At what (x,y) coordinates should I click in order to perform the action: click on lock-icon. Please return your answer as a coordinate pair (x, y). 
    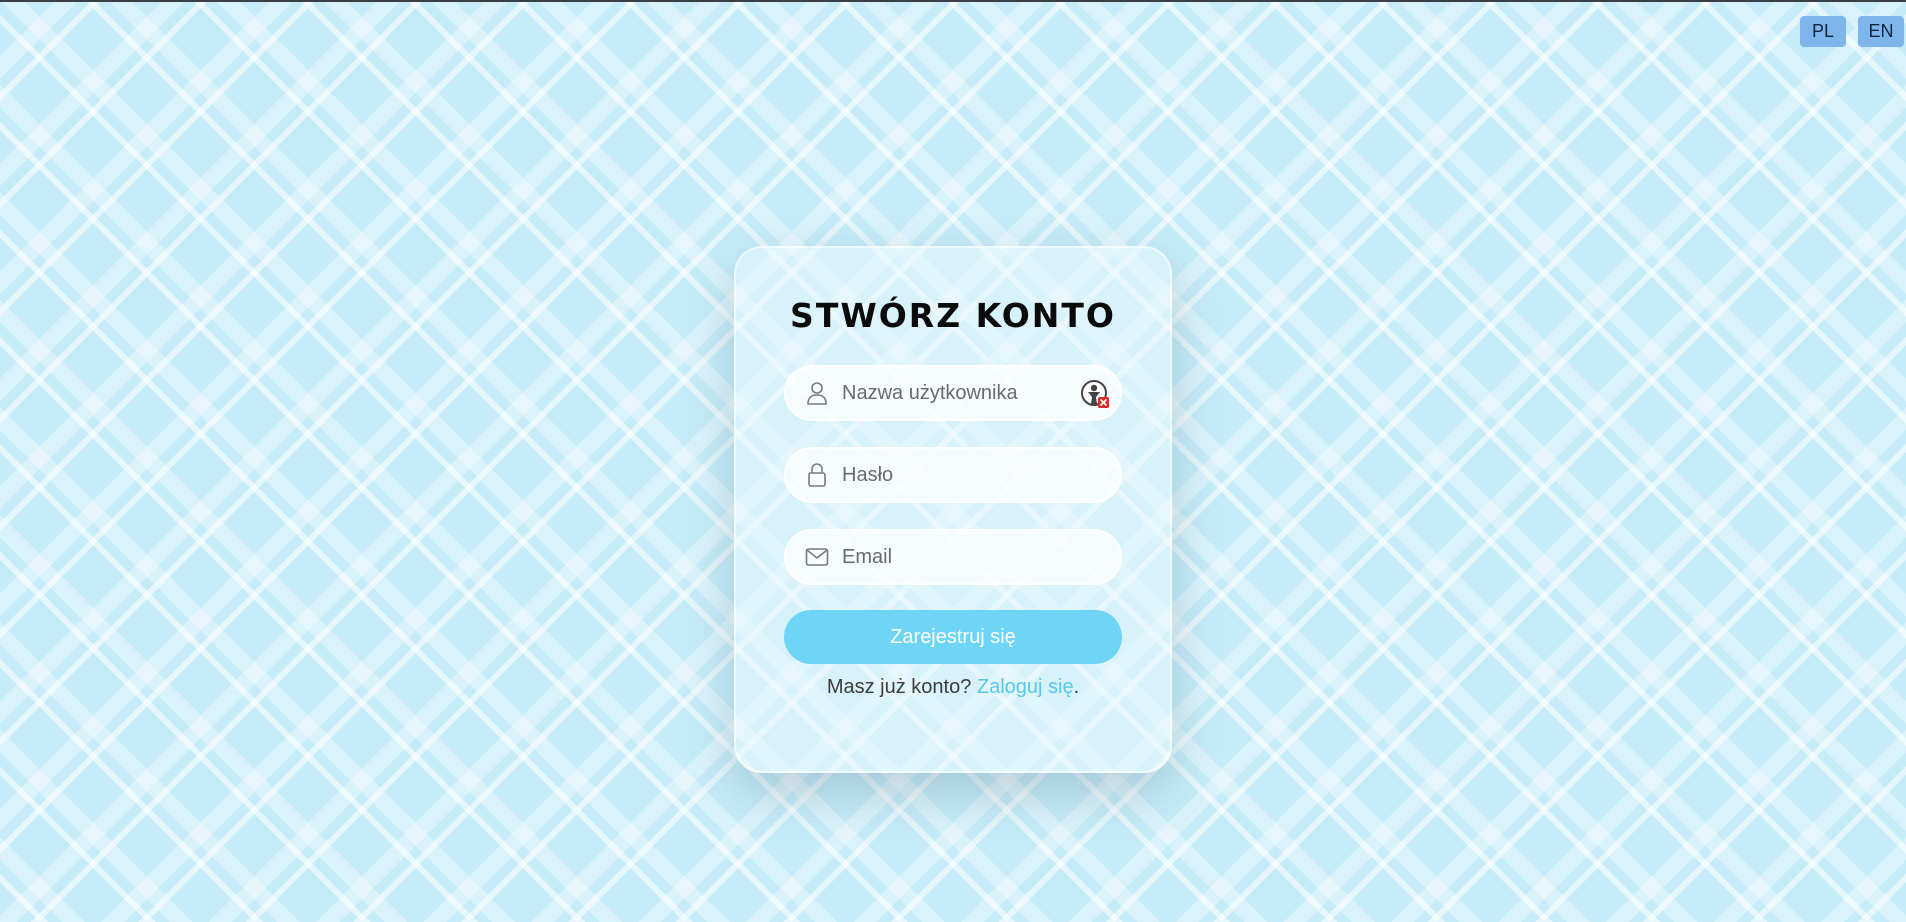
    Looking at the image, I should click on (817, 475).